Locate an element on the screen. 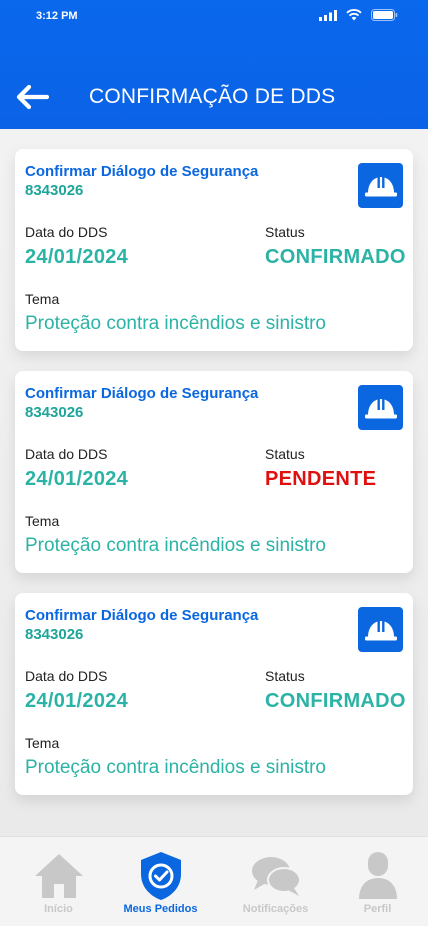 This screenshot has width=428, height=926. home-icon is located at coordinates (58, 876).